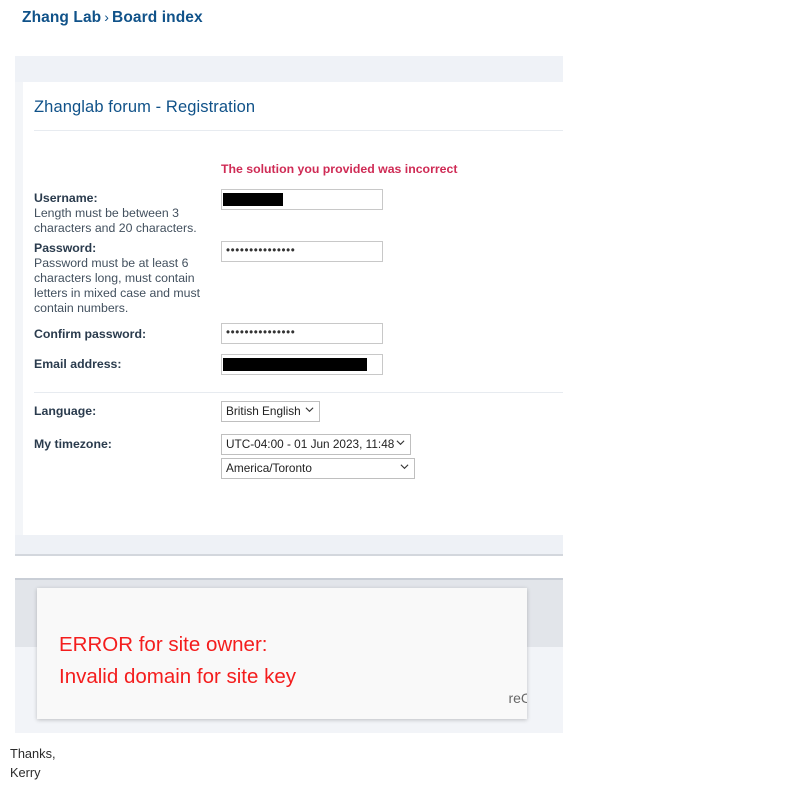 The image size is (797, 786). I want to click on recaptcha-error-line-1: ERROR for site owner:, so click(163, 644).